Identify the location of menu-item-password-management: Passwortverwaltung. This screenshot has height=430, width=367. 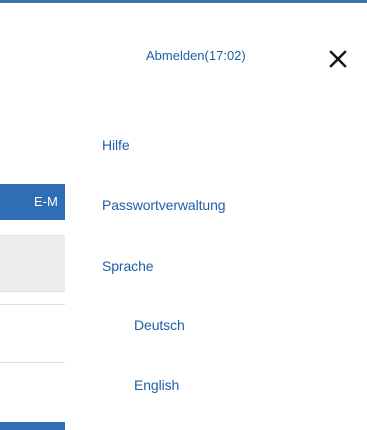
(164, 205).